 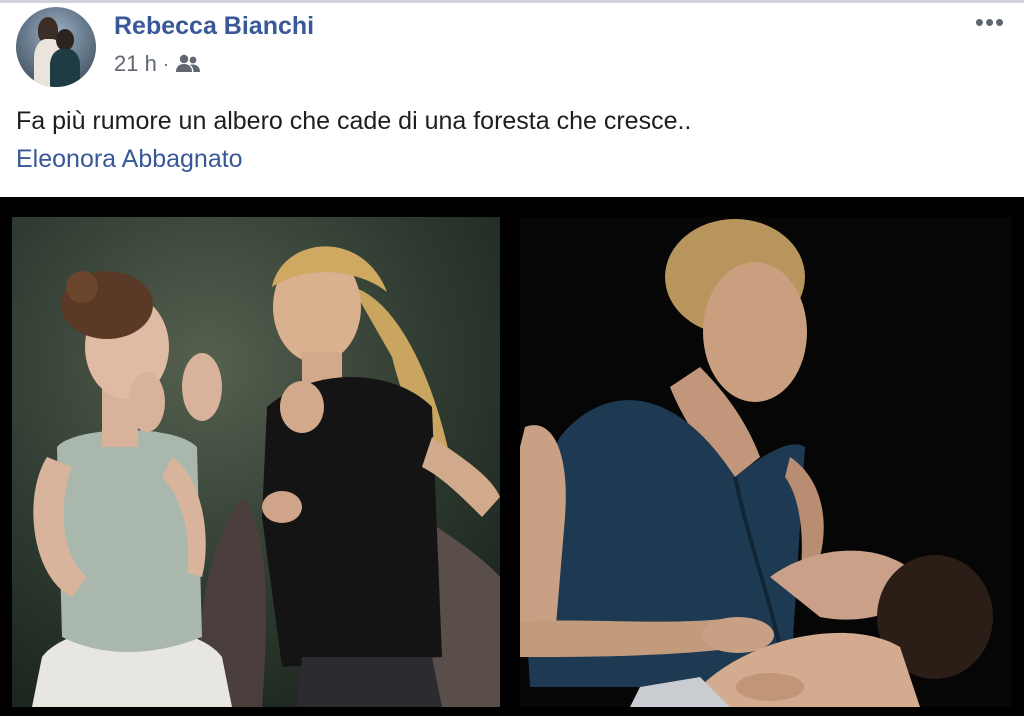 I want to click on friends-icon, so click(x=188, y=64).